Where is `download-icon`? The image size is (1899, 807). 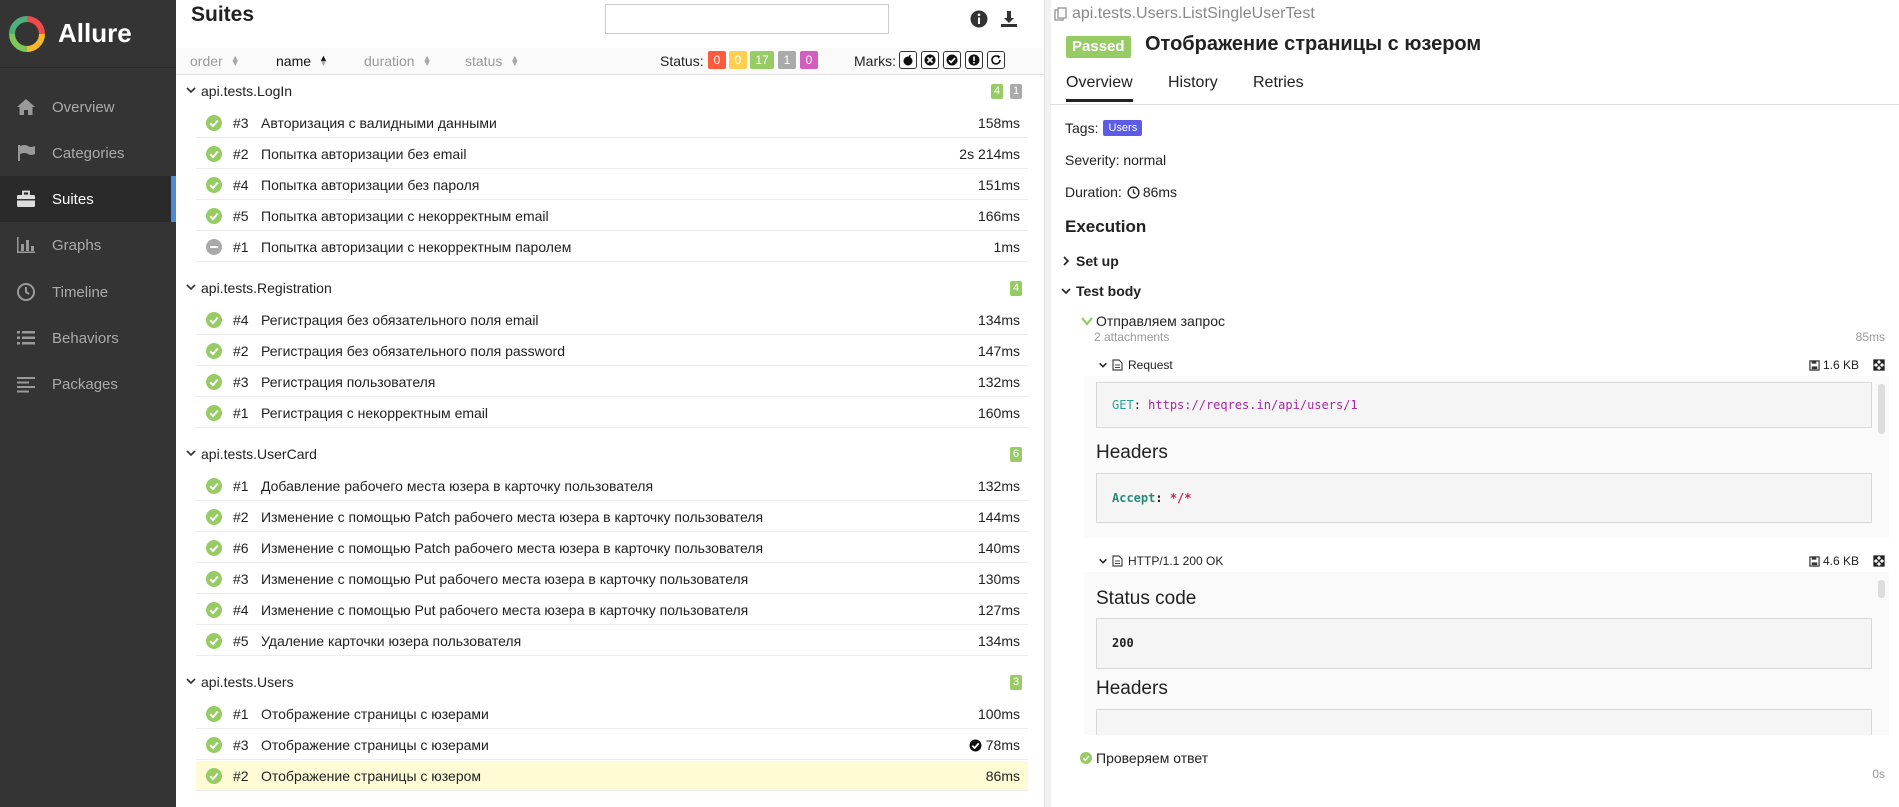
download-icon is located at coordinates (1009, 19).